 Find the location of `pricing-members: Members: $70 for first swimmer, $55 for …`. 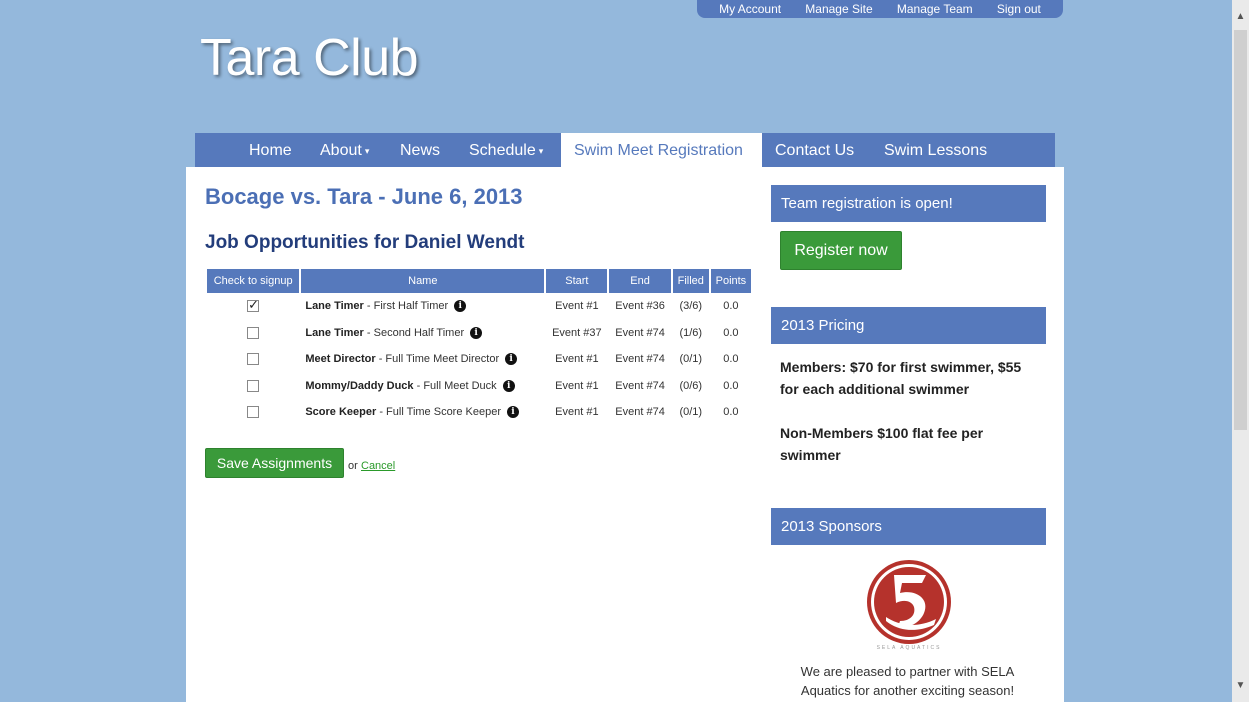

pricing-members: Members: $70 for first swimmer, $55 for … is located at coordinates (901, 378).